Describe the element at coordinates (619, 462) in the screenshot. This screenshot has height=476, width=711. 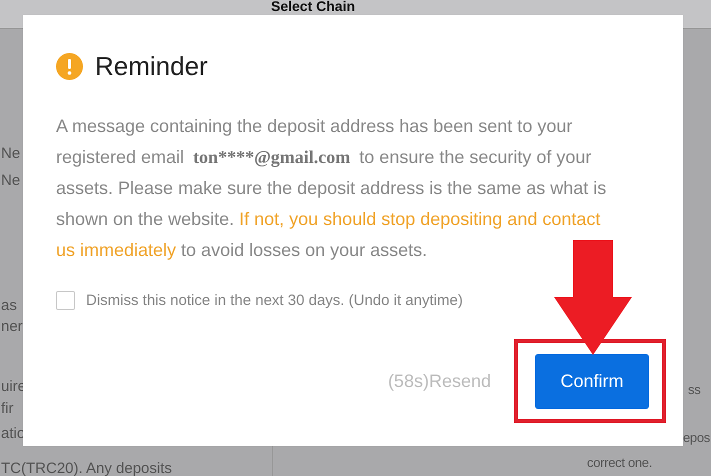
I see `background-text: correct one.` at that location.